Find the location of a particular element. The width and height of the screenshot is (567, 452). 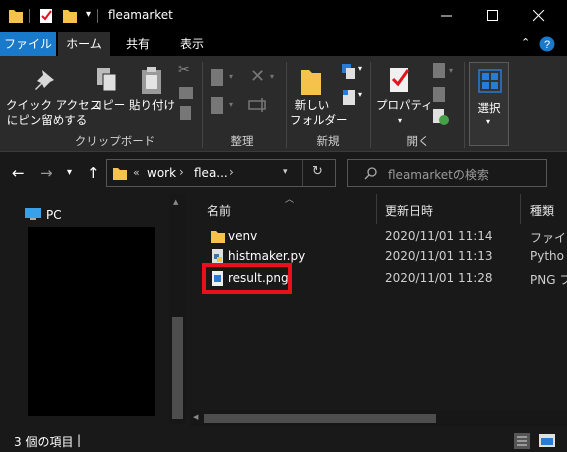

pin-label-1: クイック アクセス is located at coordinates (54, 105).